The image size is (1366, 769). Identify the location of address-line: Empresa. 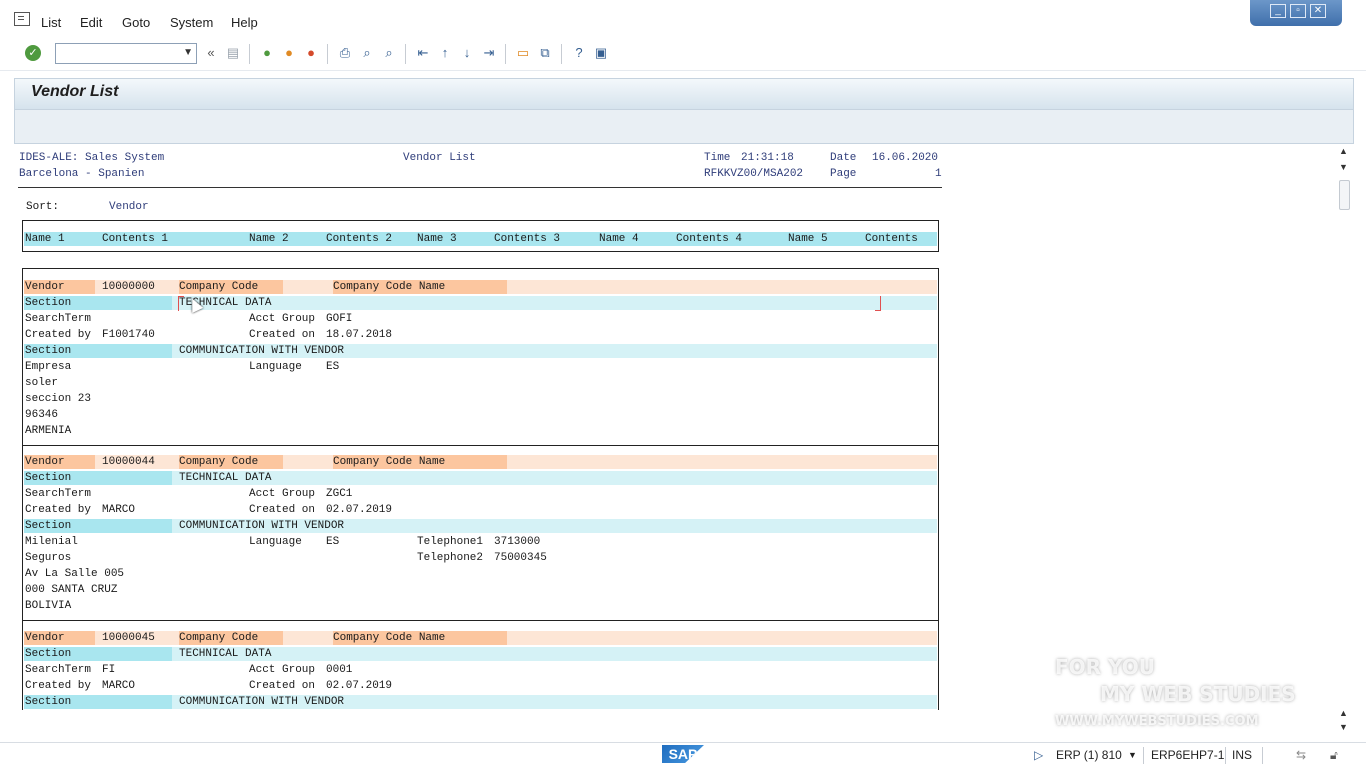
(48, 367).